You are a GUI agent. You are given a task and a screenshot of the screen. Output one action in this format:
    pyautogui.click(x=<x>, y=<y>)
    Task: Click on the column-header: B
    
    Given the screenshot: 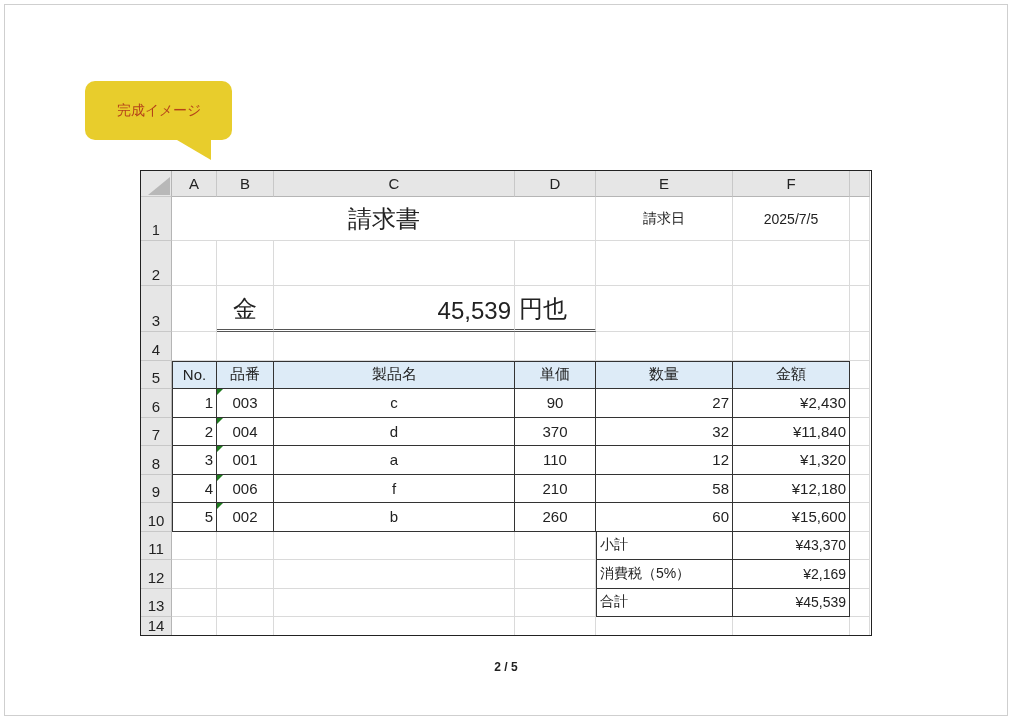 What is the action you would take?
    pyautogui.click(x=245, y=184)
    